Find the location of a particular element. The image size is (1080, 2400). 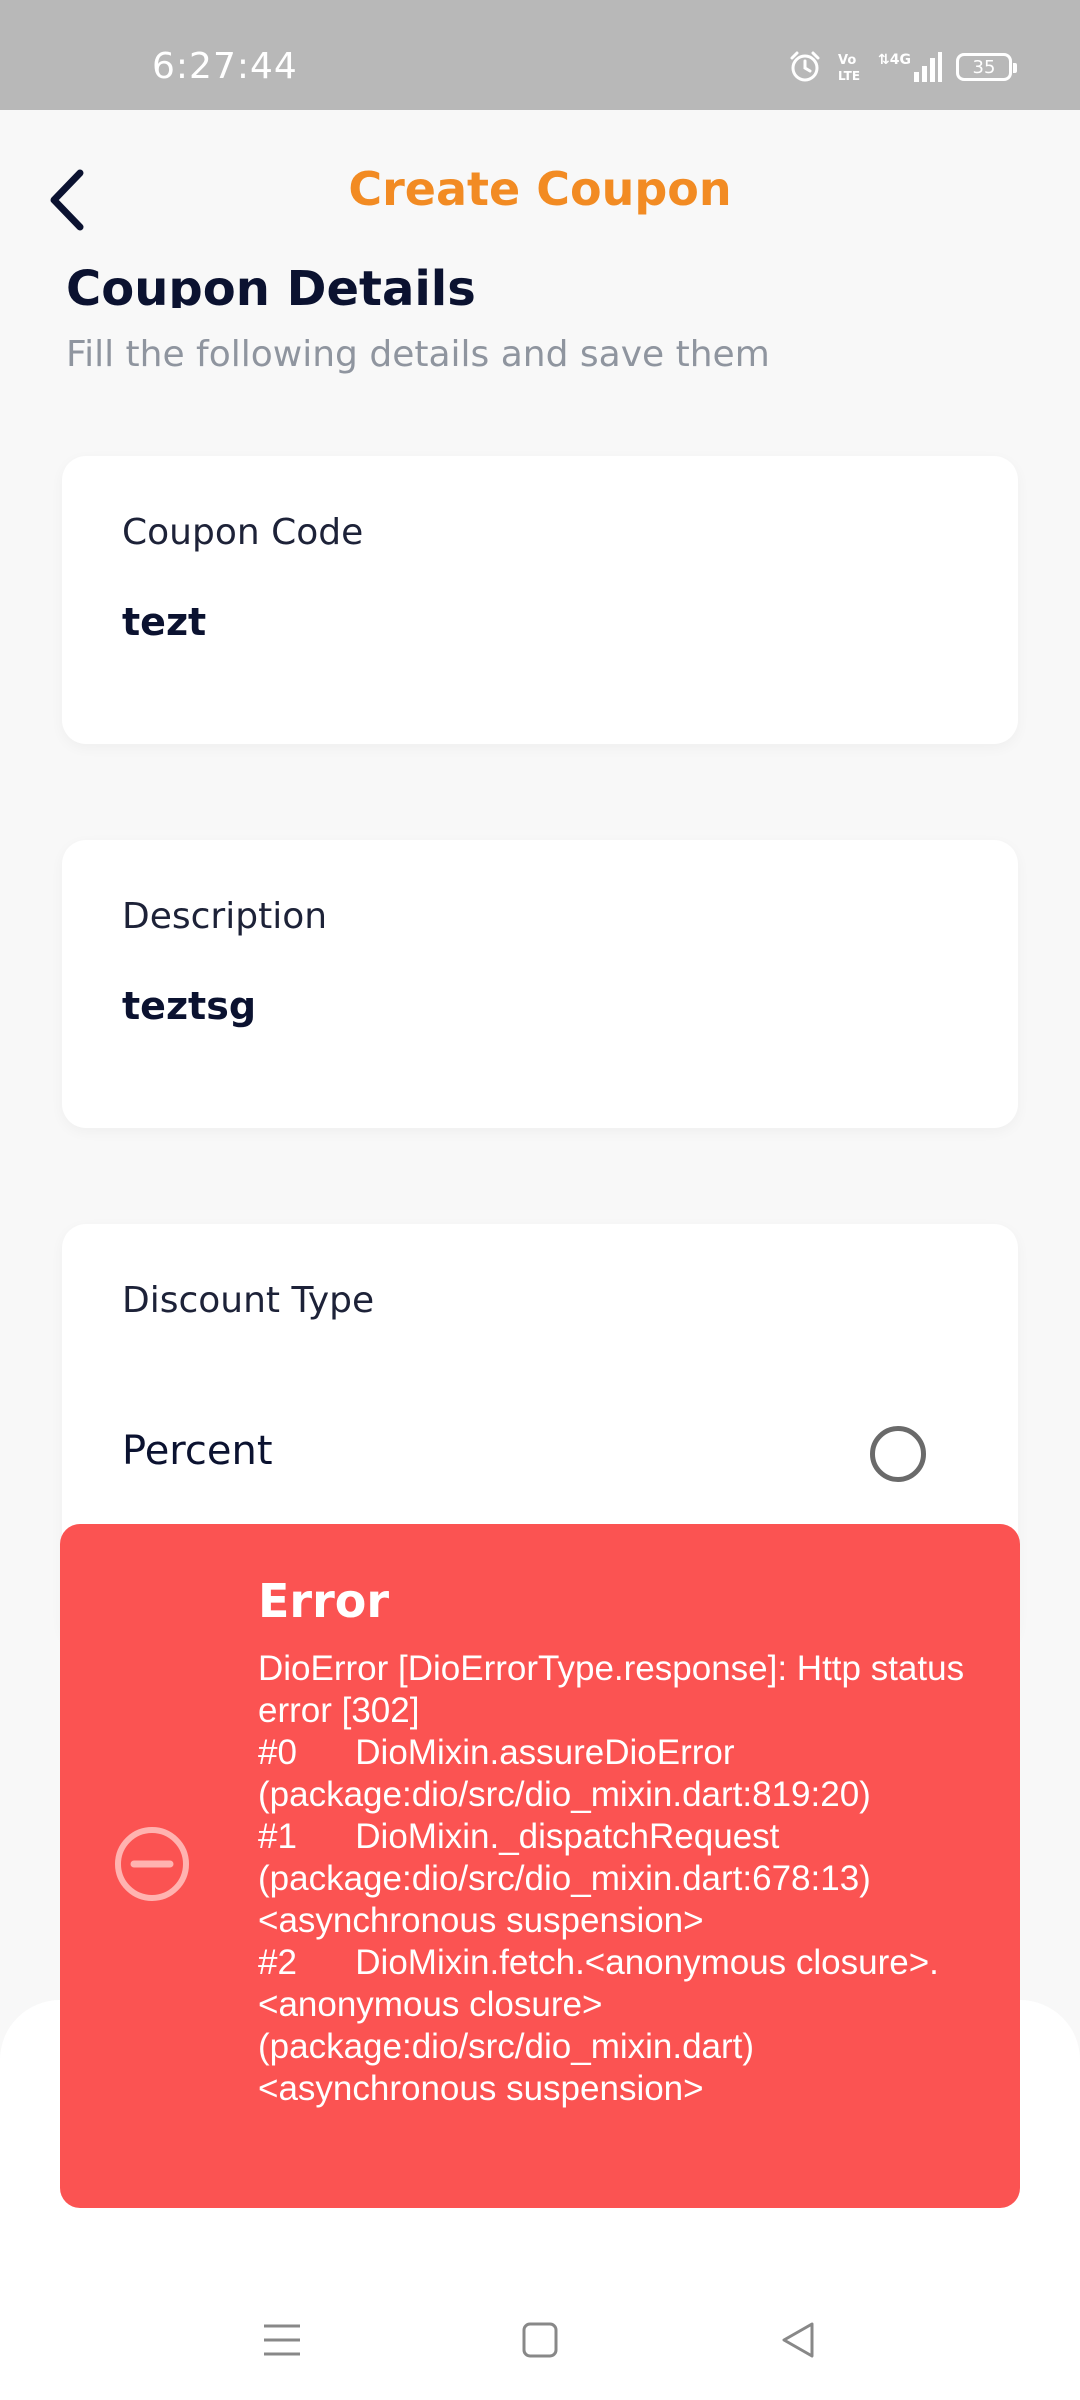

svg-text: ⇅4G is located at coordinates (894, 60).